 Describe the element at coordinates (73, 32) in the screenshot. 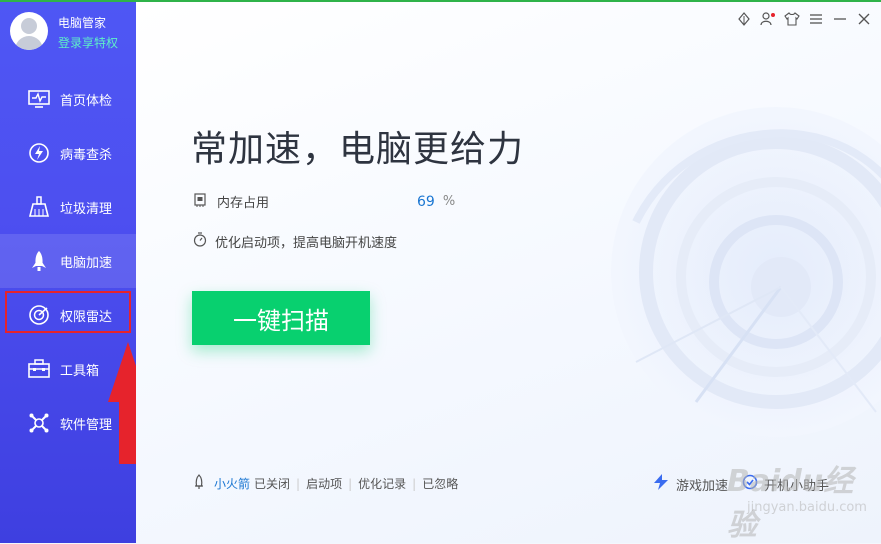

I see `profile: 电脑管家 登录享特权` at that location.